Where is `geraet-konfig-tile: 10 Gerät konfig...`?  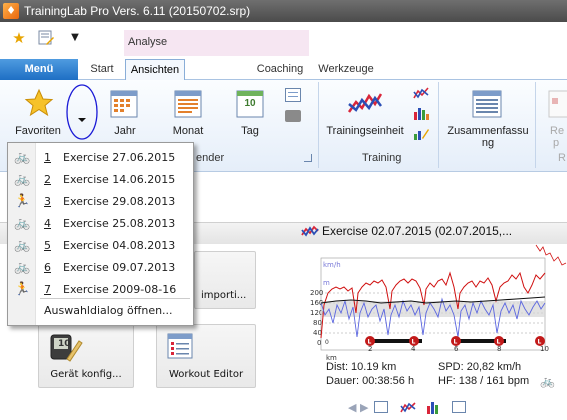
geraet-konfig-tile: 10 Gerät konfig... is located at coordinates (86, 356).